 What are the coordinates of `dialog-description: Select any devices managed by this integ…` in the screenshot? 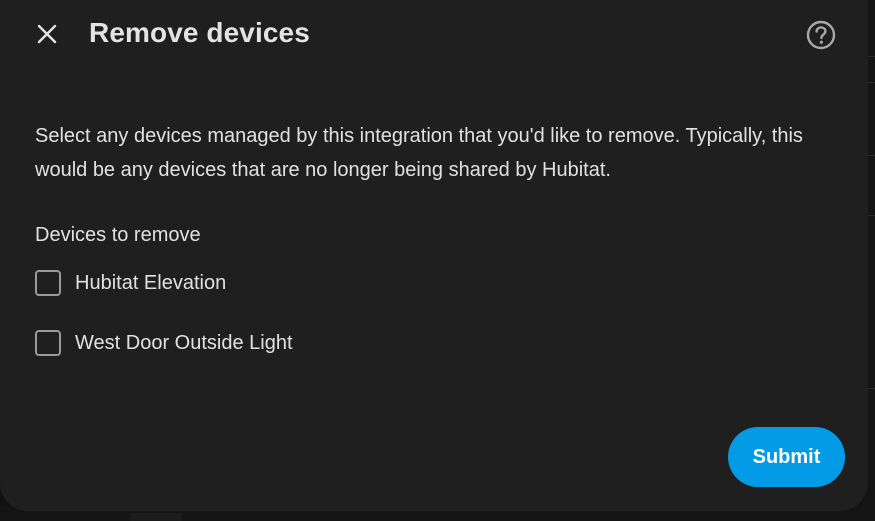 It's located at (419, 153).